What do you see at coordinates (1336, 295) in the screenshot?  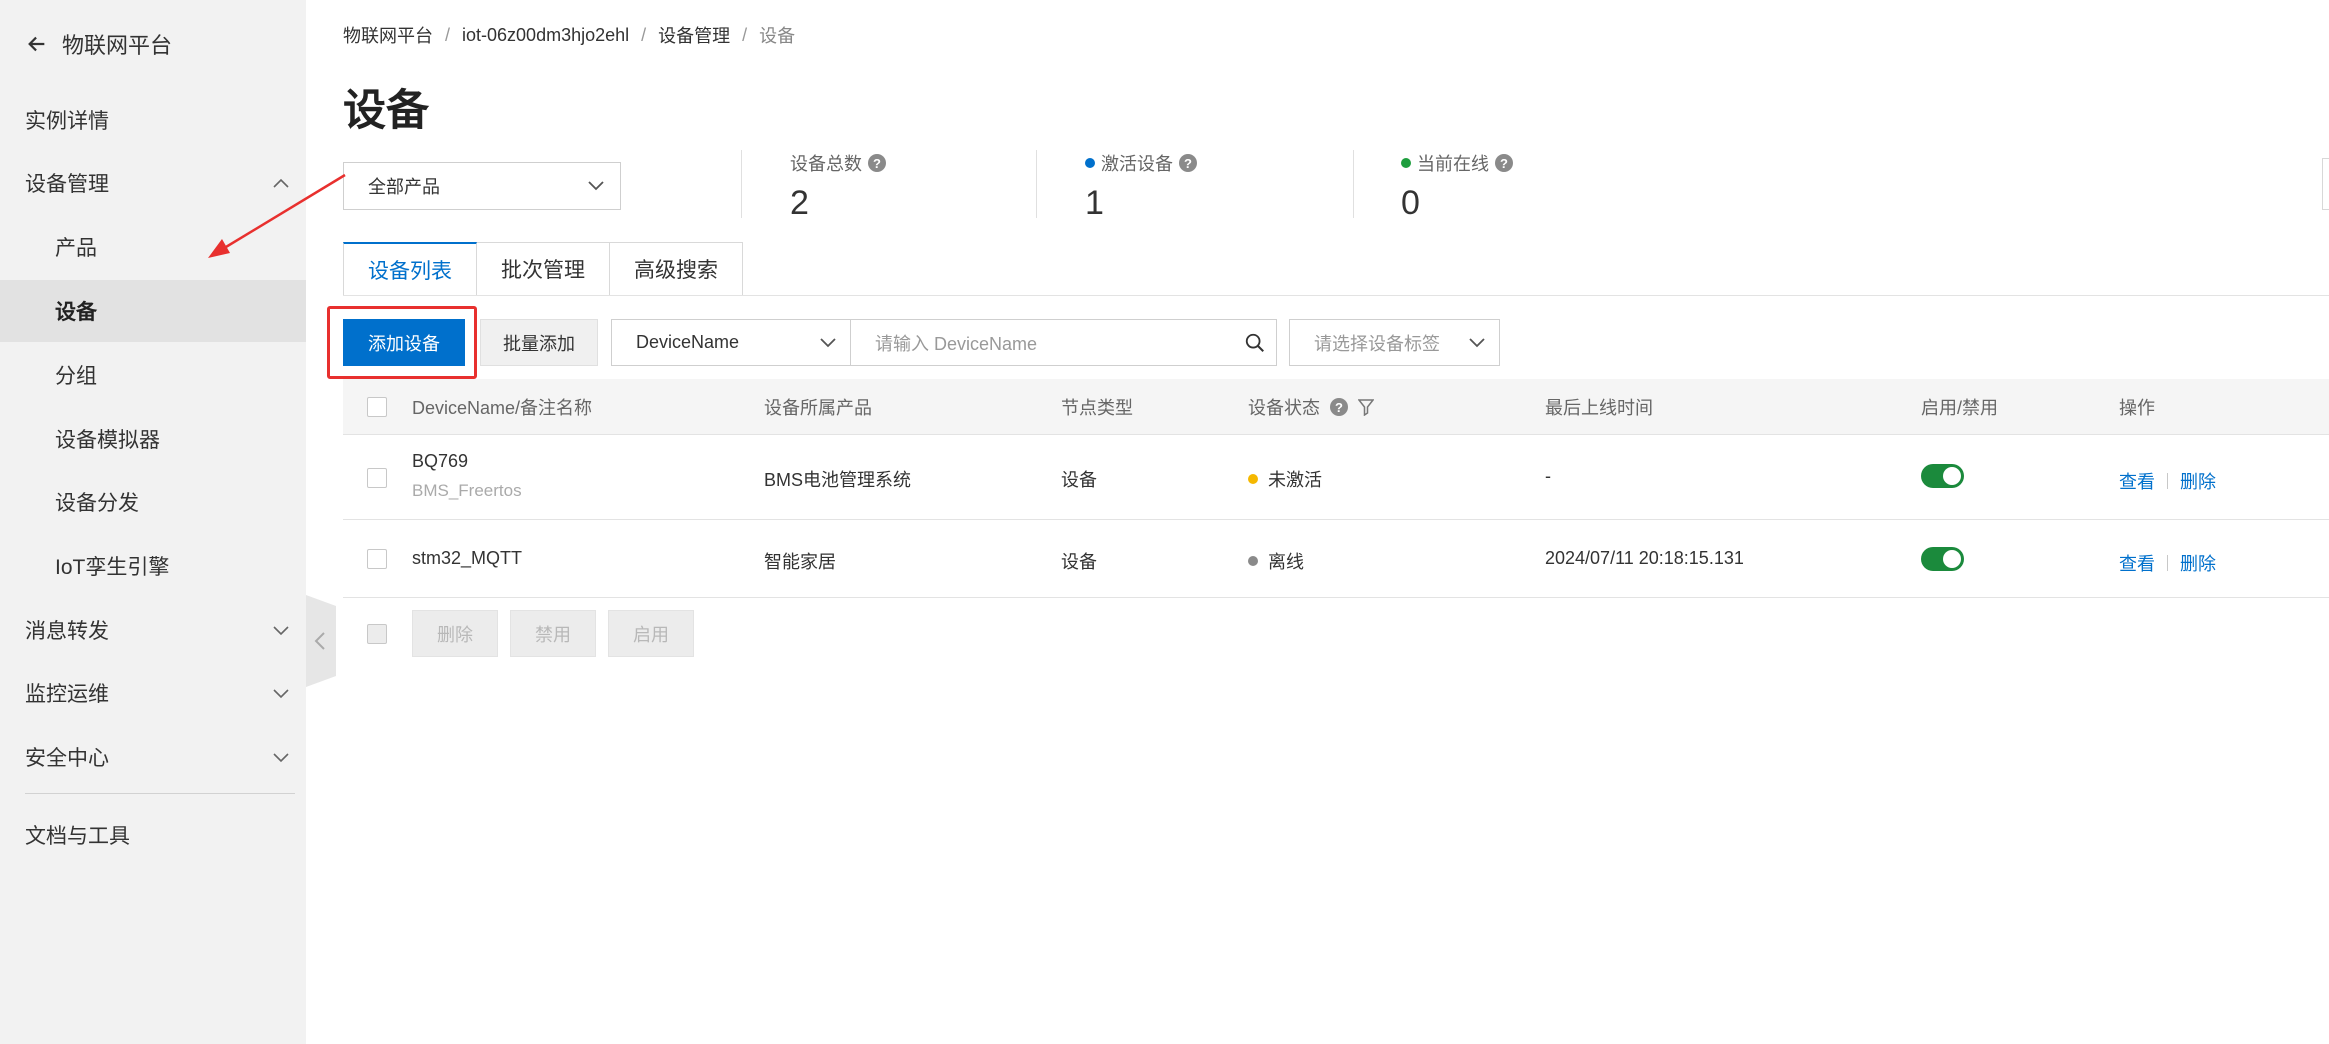 I see `tabs-divider` at bounding box center [1336, 295].